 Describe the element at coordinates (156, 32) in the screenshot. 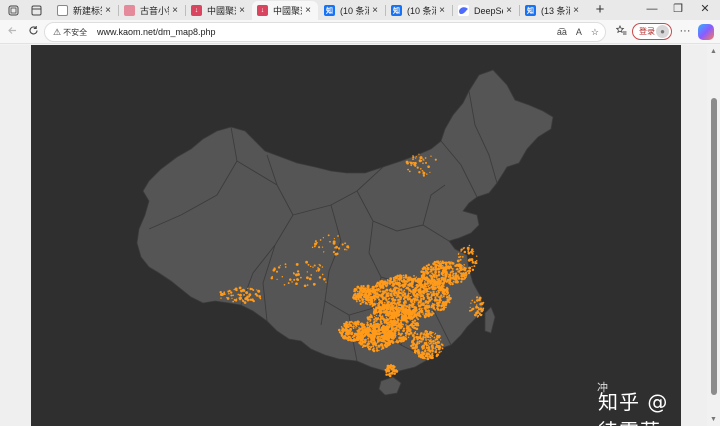

I see `url-text: www.kaom.net/dm_map8.php` at that location.